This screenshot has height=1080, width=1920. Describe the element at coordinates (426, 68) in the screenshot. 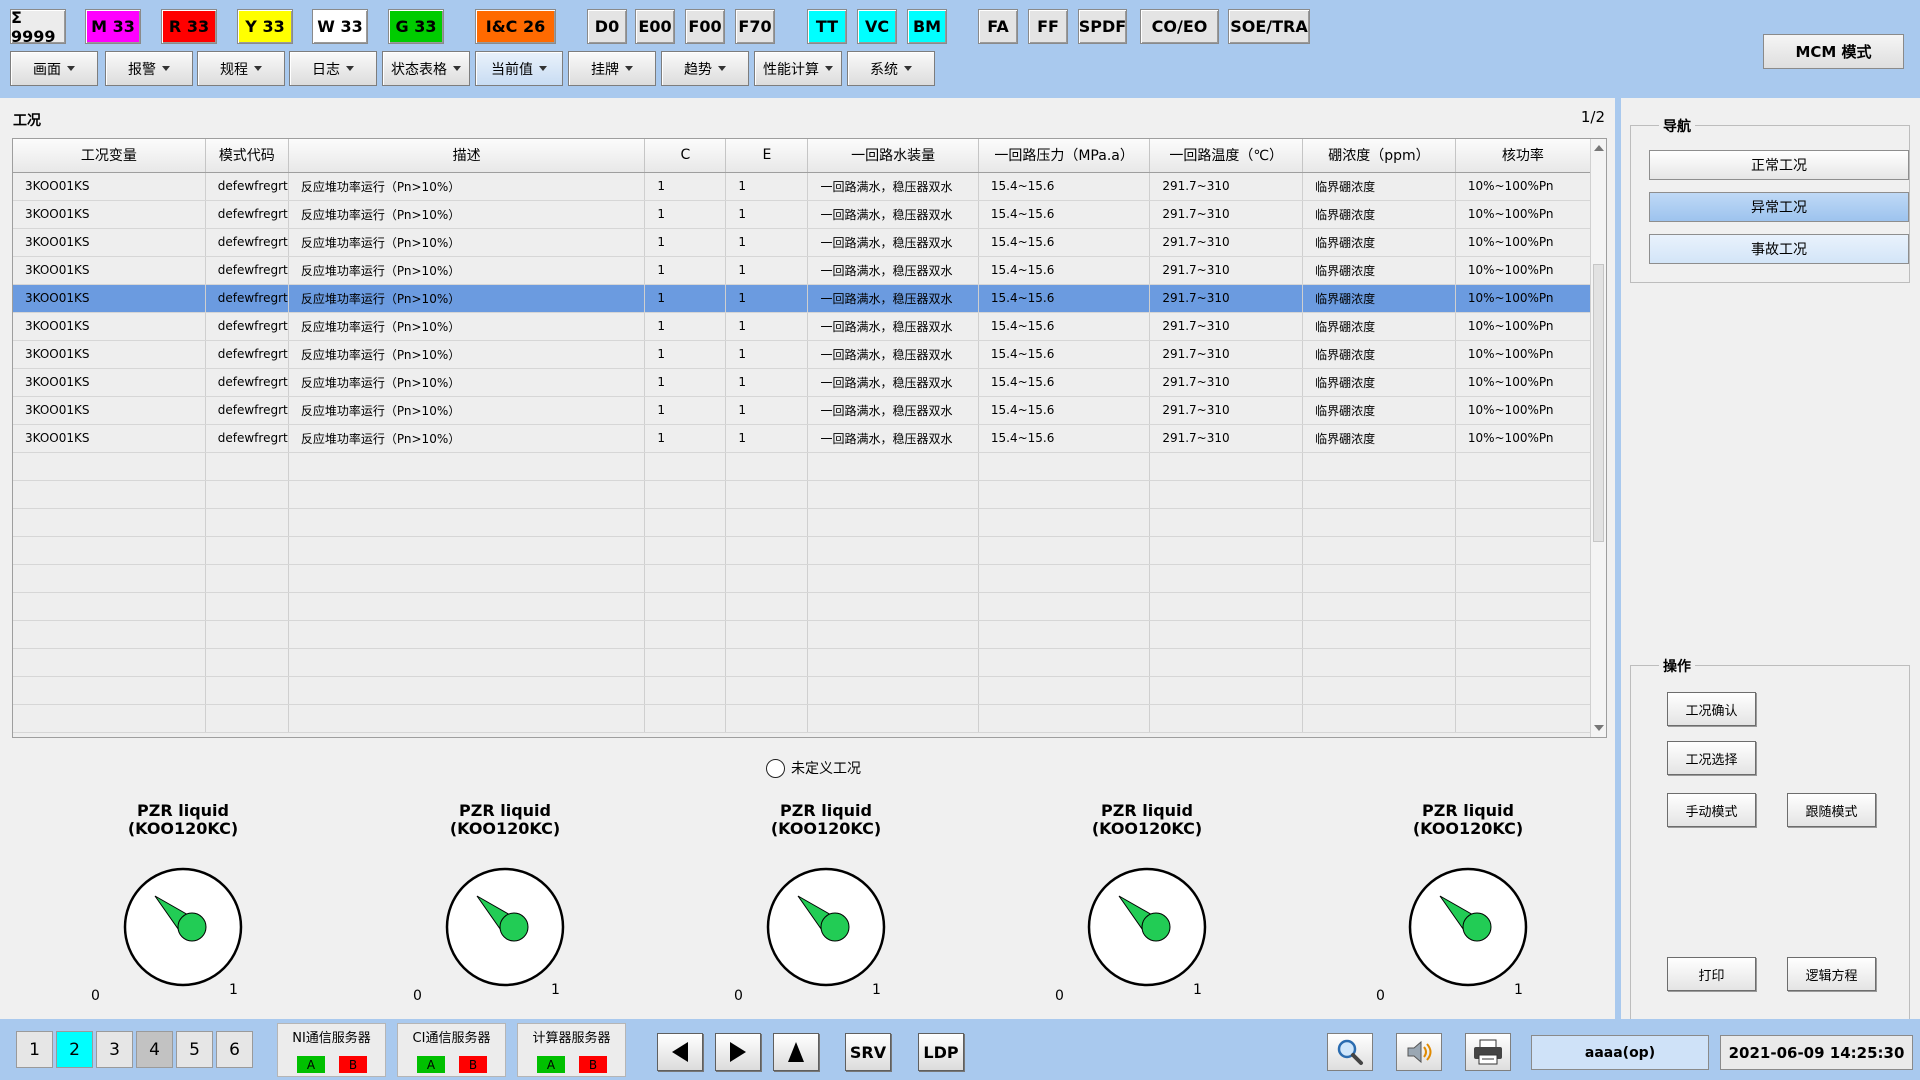

I see `menu-item-5: 状态表格` at that location.